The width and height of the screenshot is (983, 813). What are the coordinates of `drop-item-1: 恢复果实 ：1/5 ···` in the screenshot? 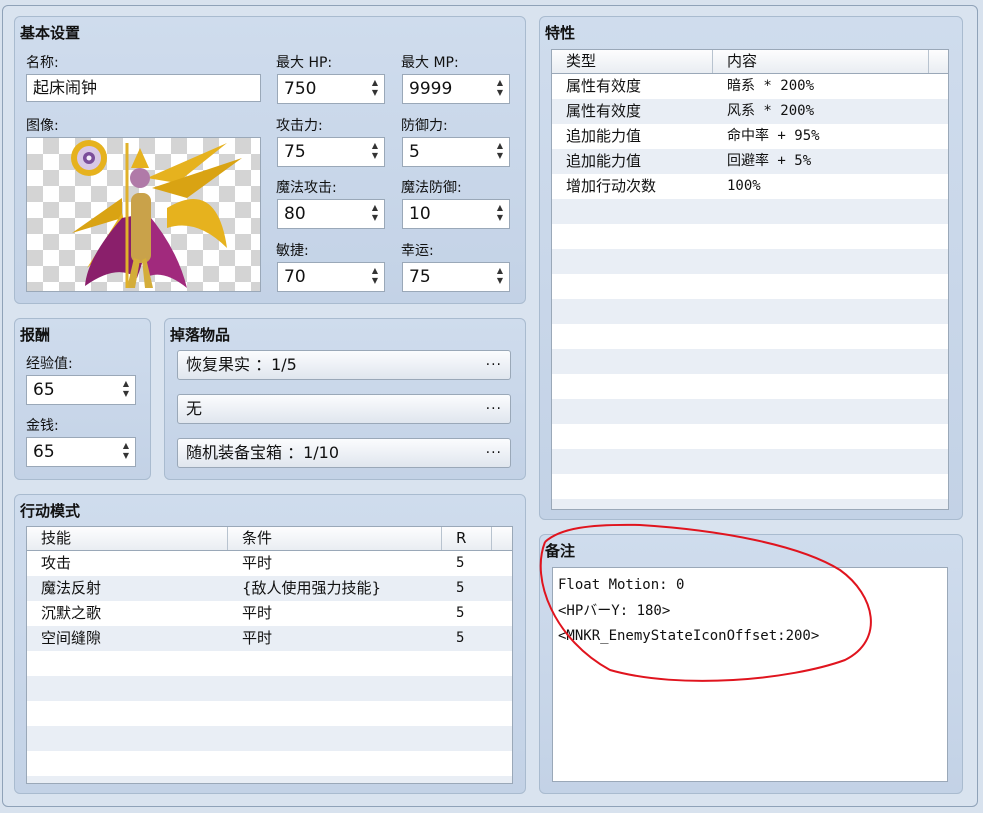 It's located at (344, 365).